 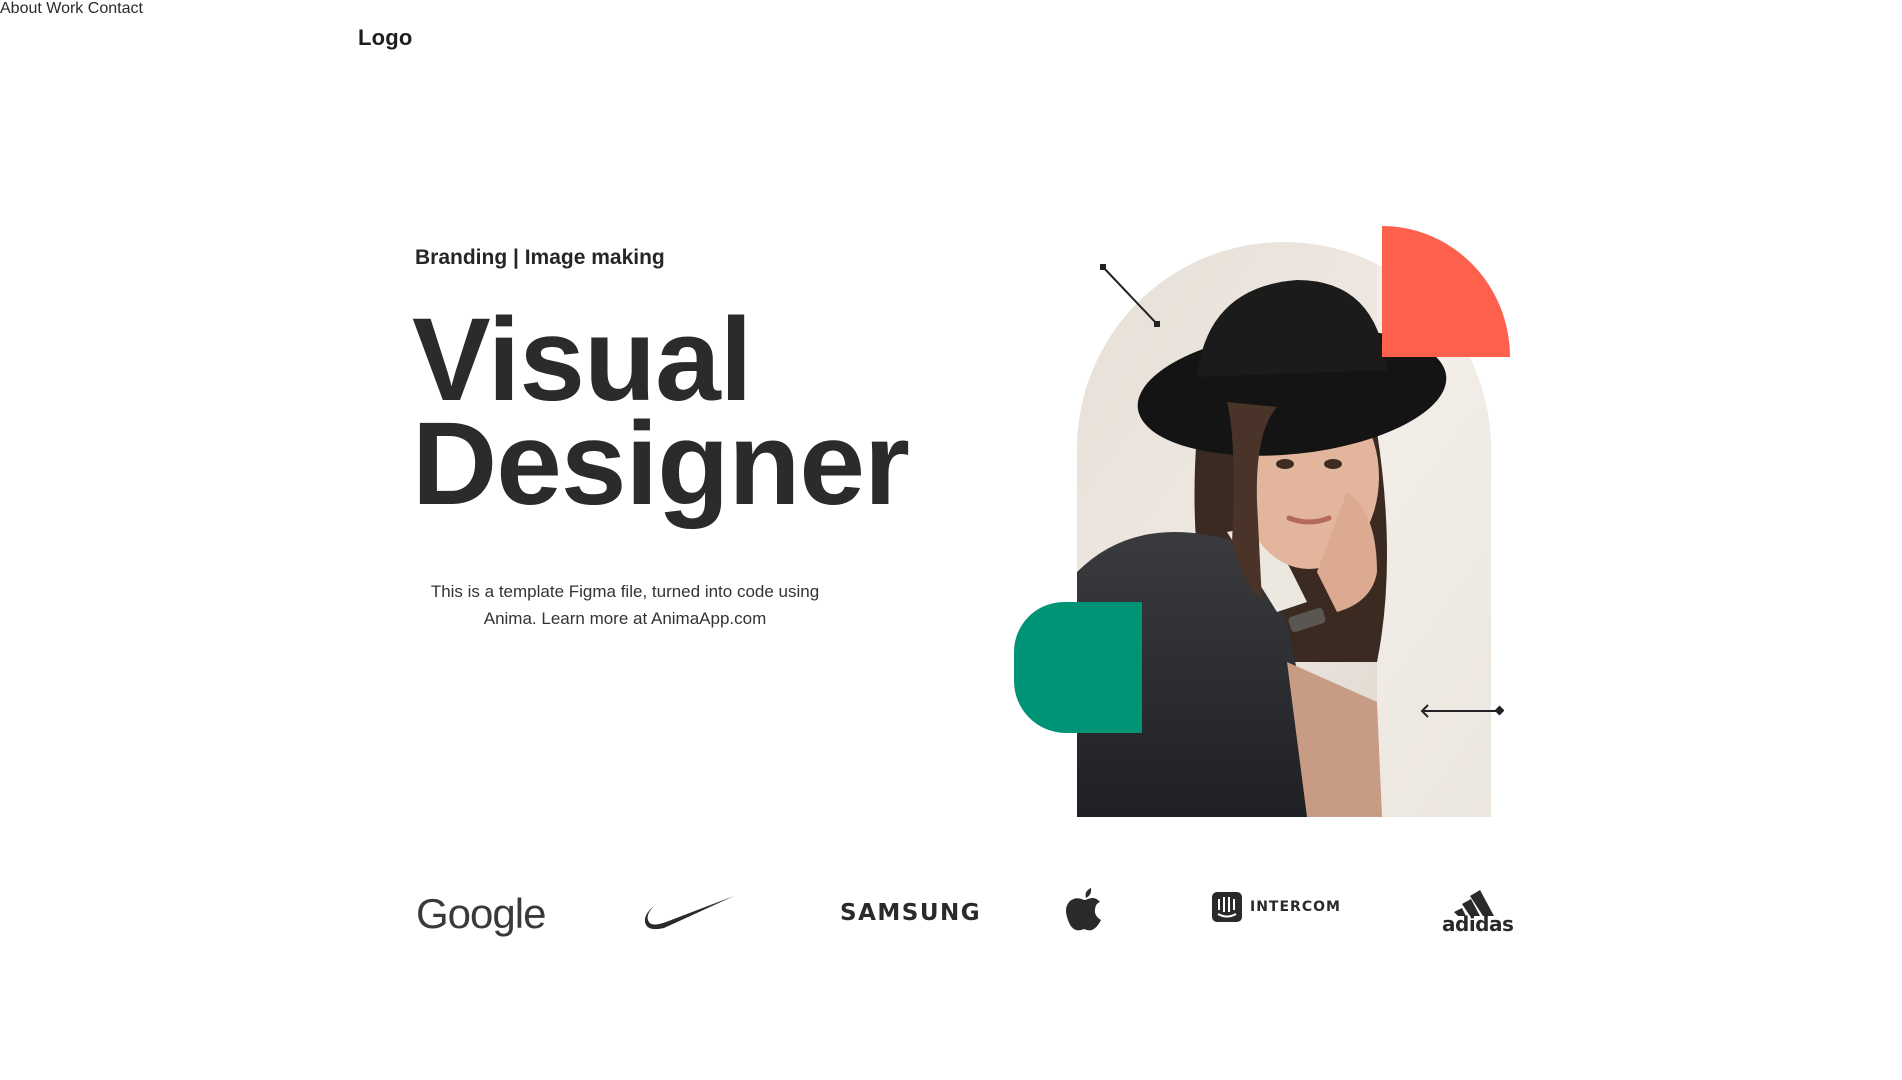 What do you see at coordinates (1462, 711) in the screenshot?
I see `arrow-line-decoration` at bounding box center [1462, 711].